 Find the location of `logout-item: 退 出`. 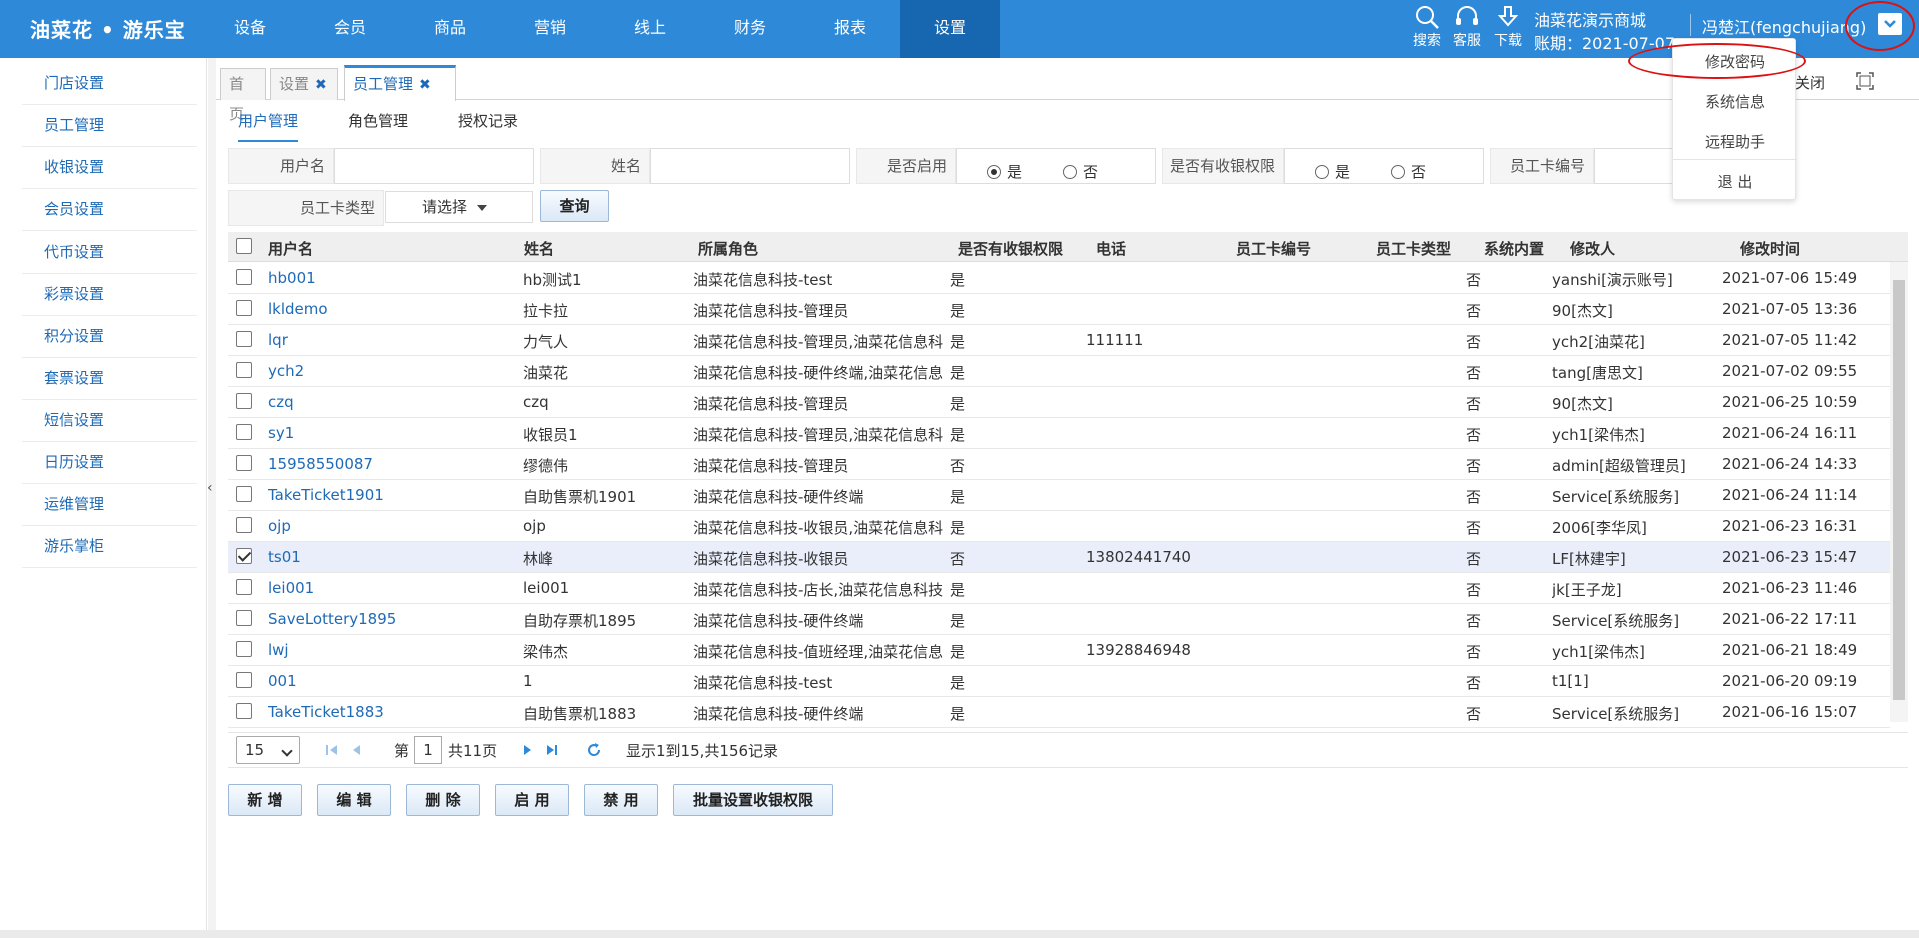

logout-item: 退 出 is located at coordinates (1735, 181).